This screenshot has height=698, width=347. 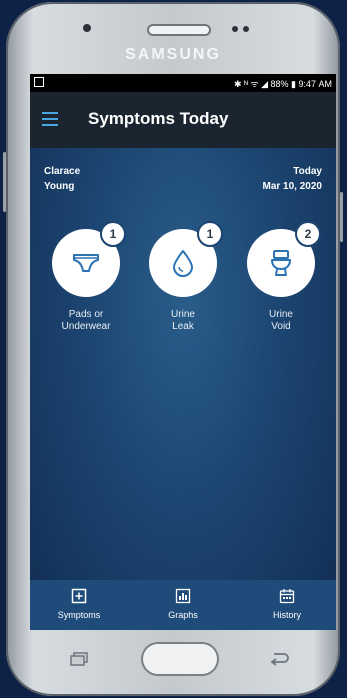 I want to click on patient-first-name: Clarace, so click(x=62, y=171).